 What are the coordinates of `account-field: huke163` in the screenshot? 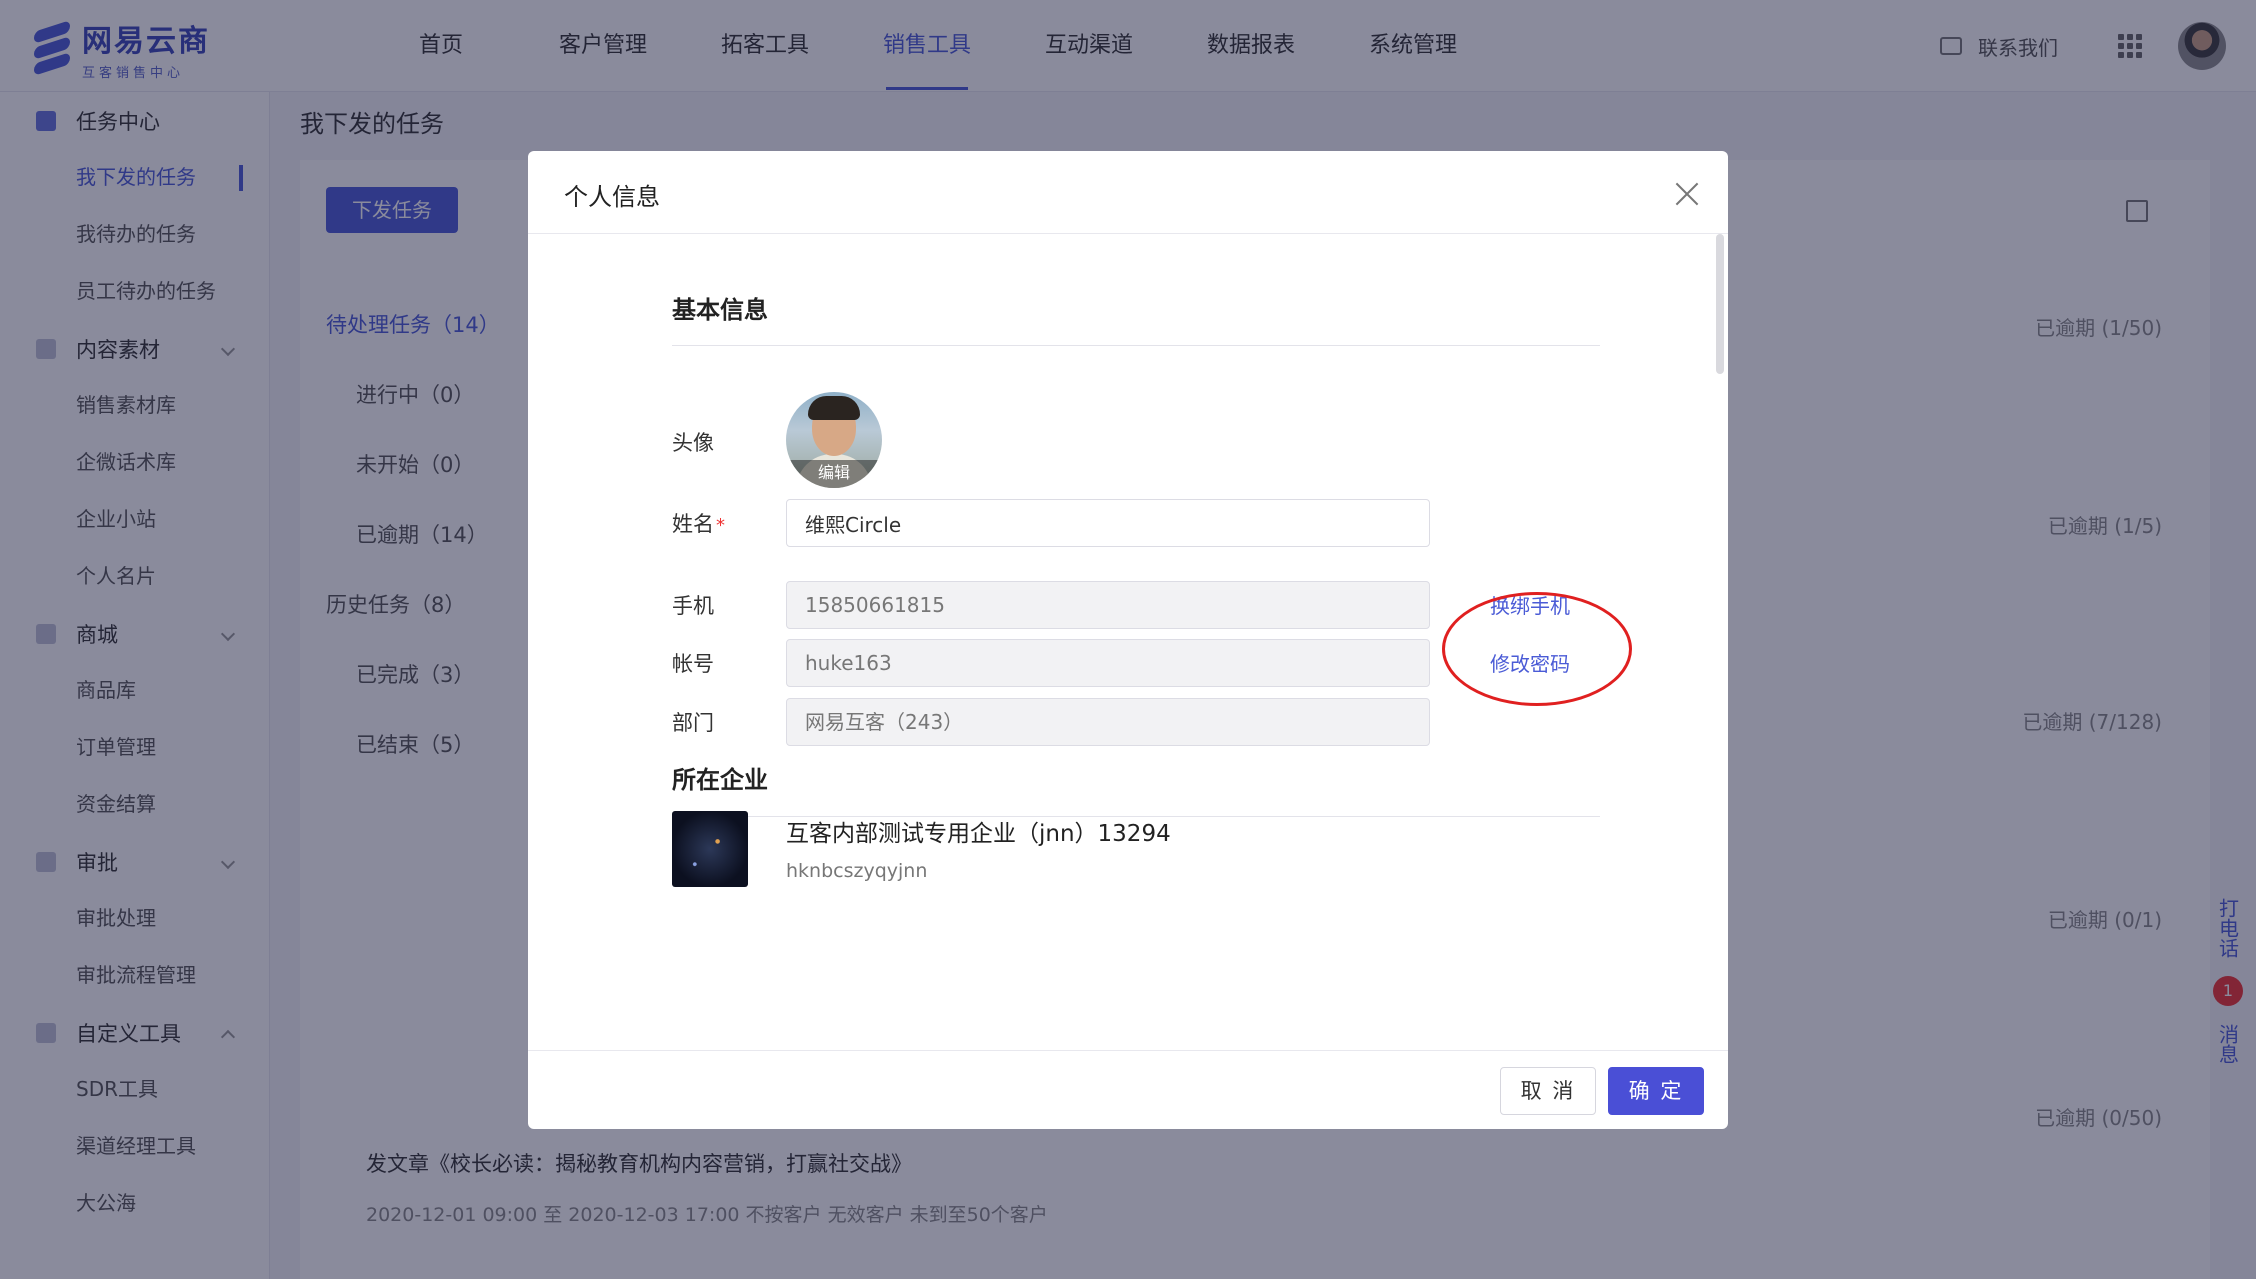 It's located at (1108, 663).